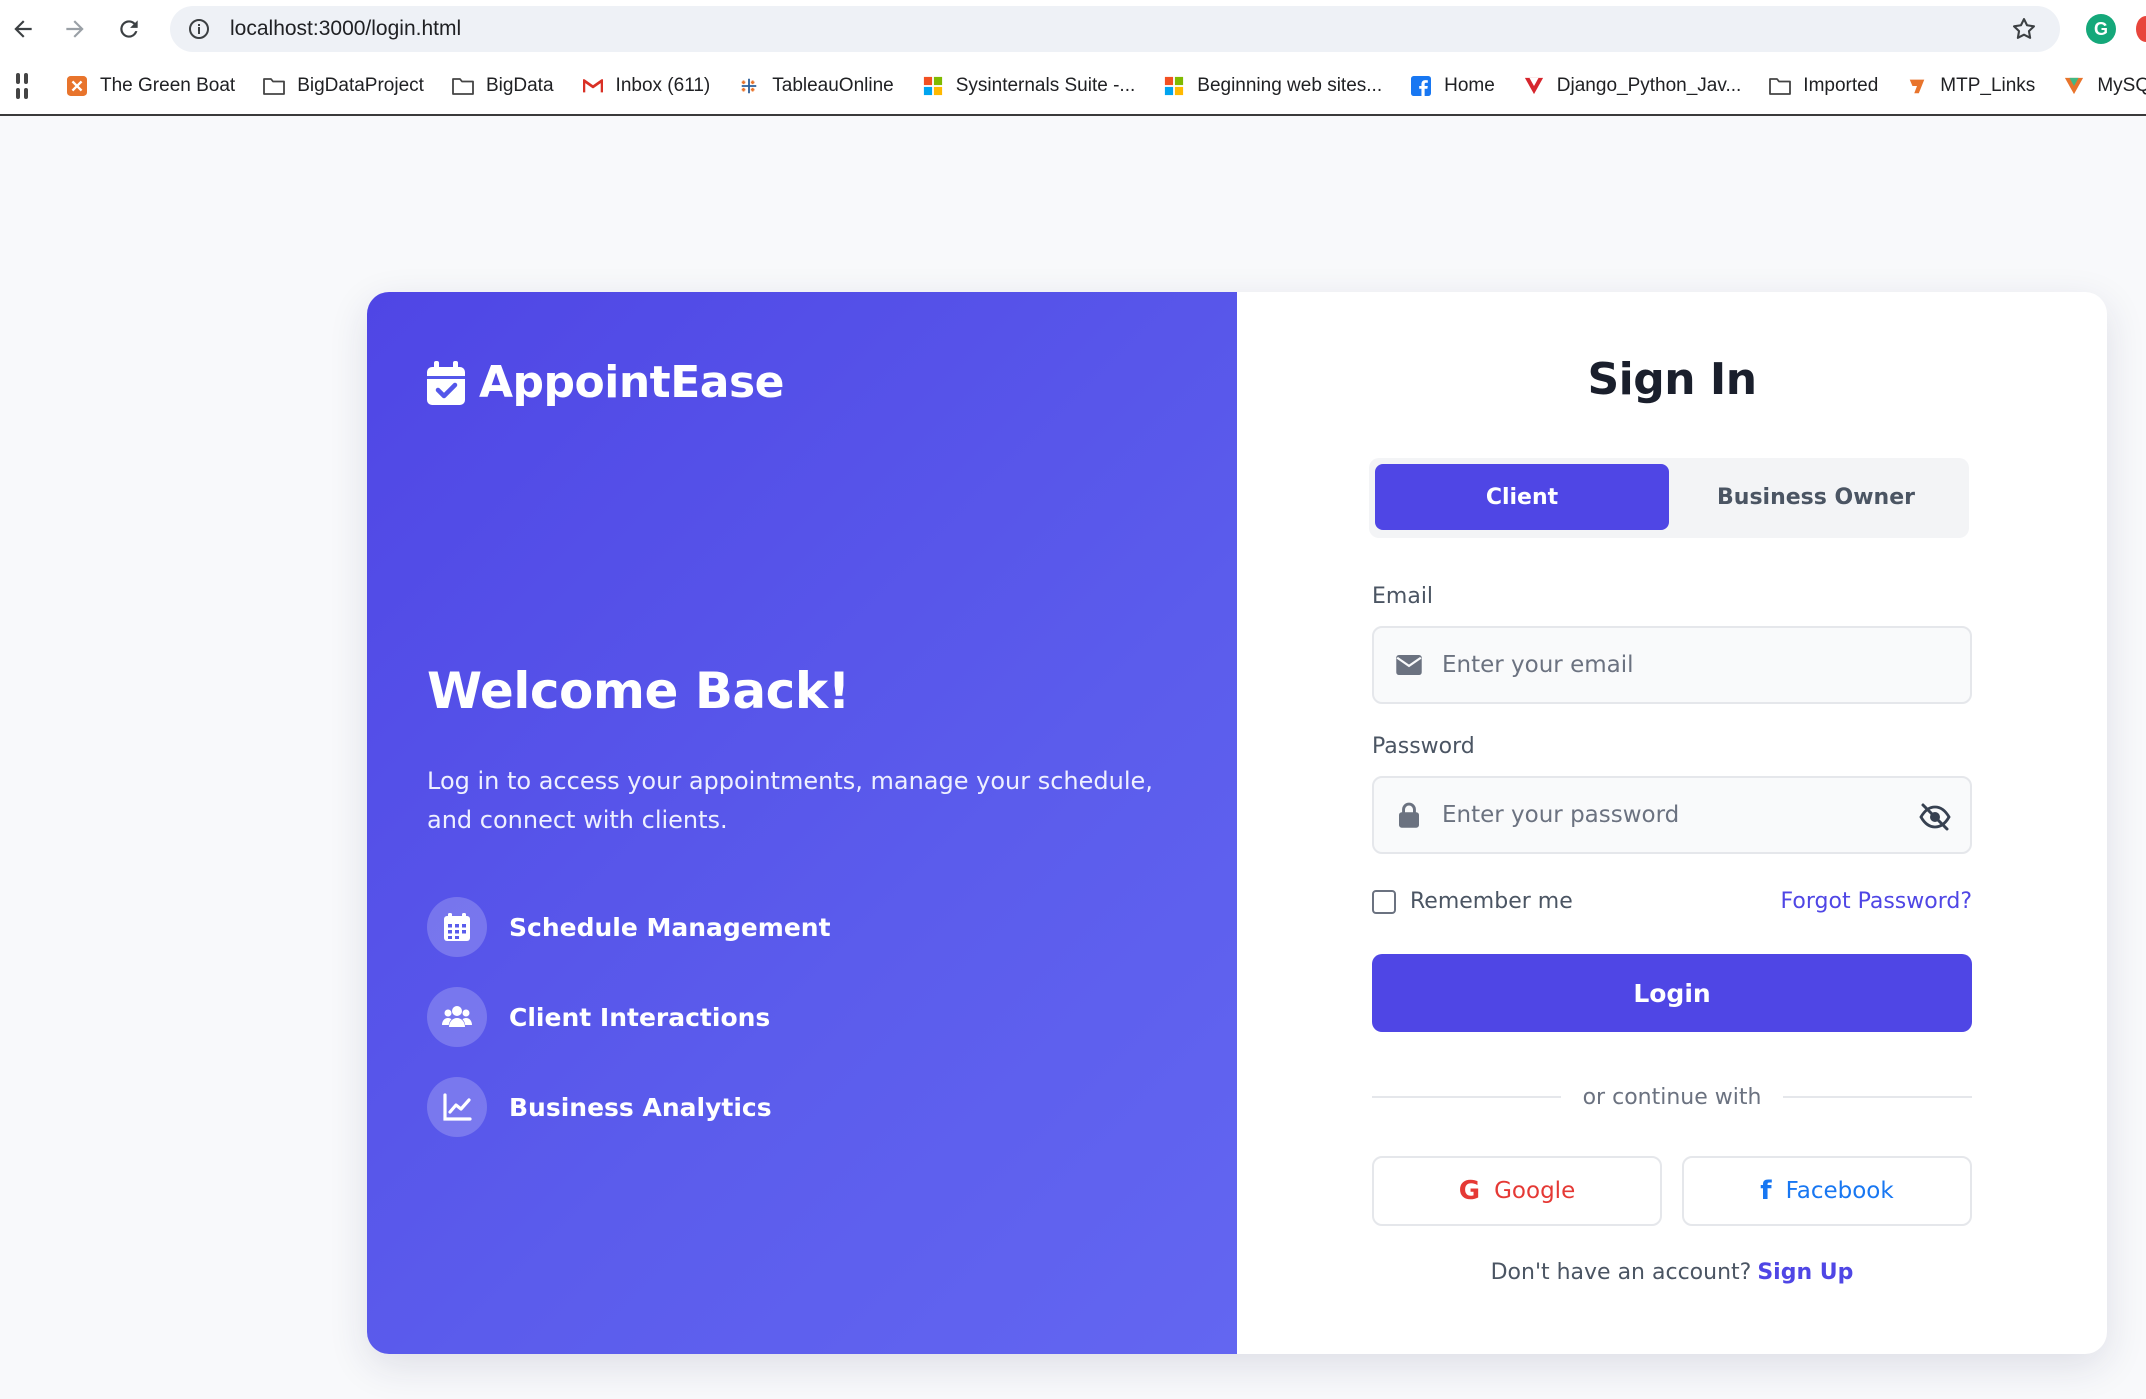 The width and height of the screenshot is (2146, 1399). I want to click on eye-slash-icon, so click(1935, 817).